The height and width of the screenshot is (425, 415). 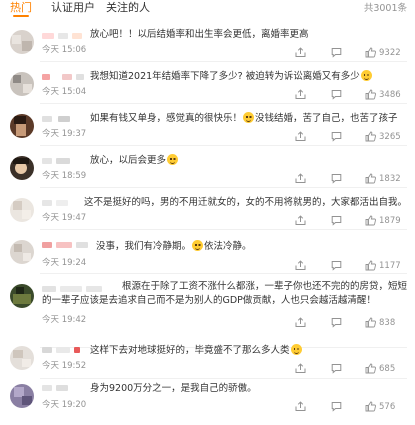 What do you see at coordinates (247, 161) in the screenshot?
I see `comment-text: 放心，以后会更多` at bounding box center [247, 161].